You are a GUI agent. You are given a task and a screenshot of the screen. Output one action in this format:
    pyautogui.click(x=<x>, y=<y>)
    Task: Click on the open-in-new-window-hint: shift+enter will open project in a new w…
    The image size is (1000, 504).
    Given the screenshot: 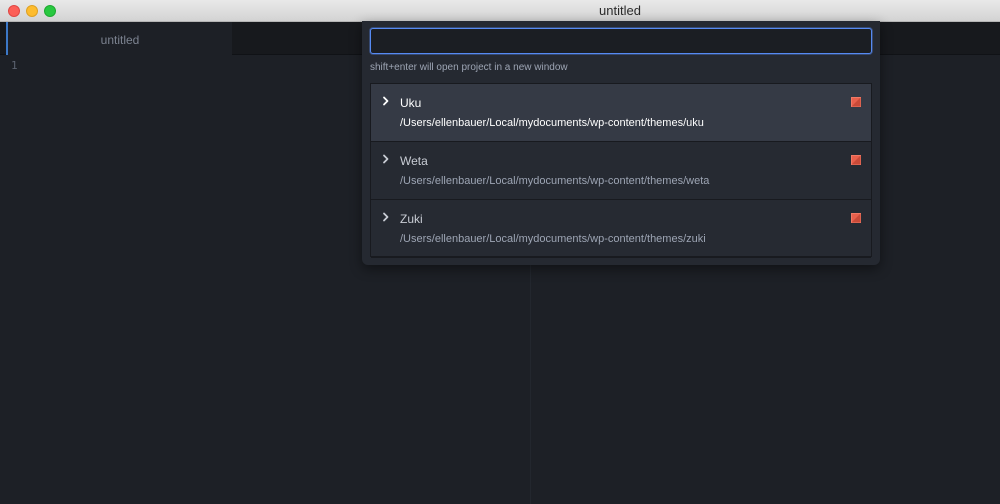 What is the action you would take?
    pyautogui.click(x=469, y=67)
    